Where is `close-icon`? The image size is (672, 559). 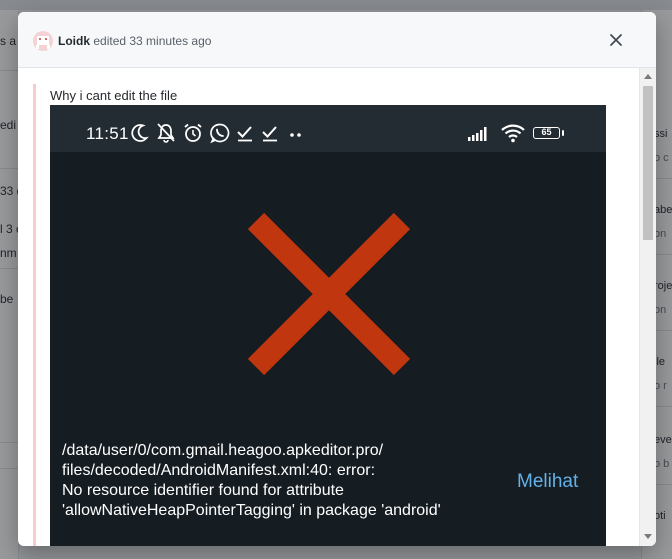
close-icon is located at coordinates (616, 40).